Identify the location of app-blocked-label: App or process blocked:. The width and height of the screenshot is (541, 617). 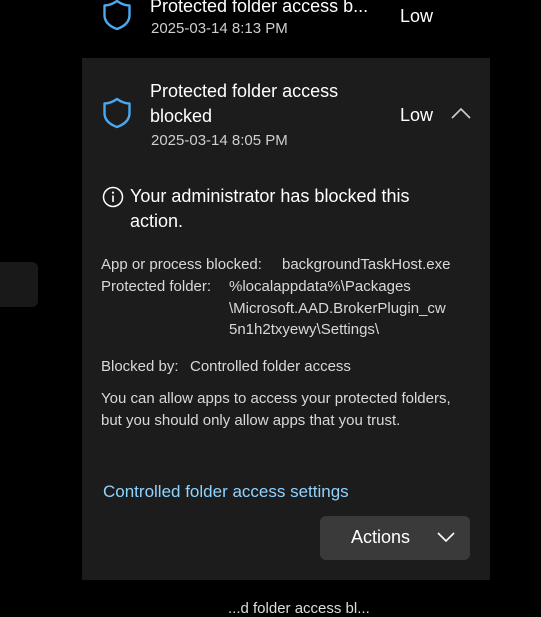
(181, 264).